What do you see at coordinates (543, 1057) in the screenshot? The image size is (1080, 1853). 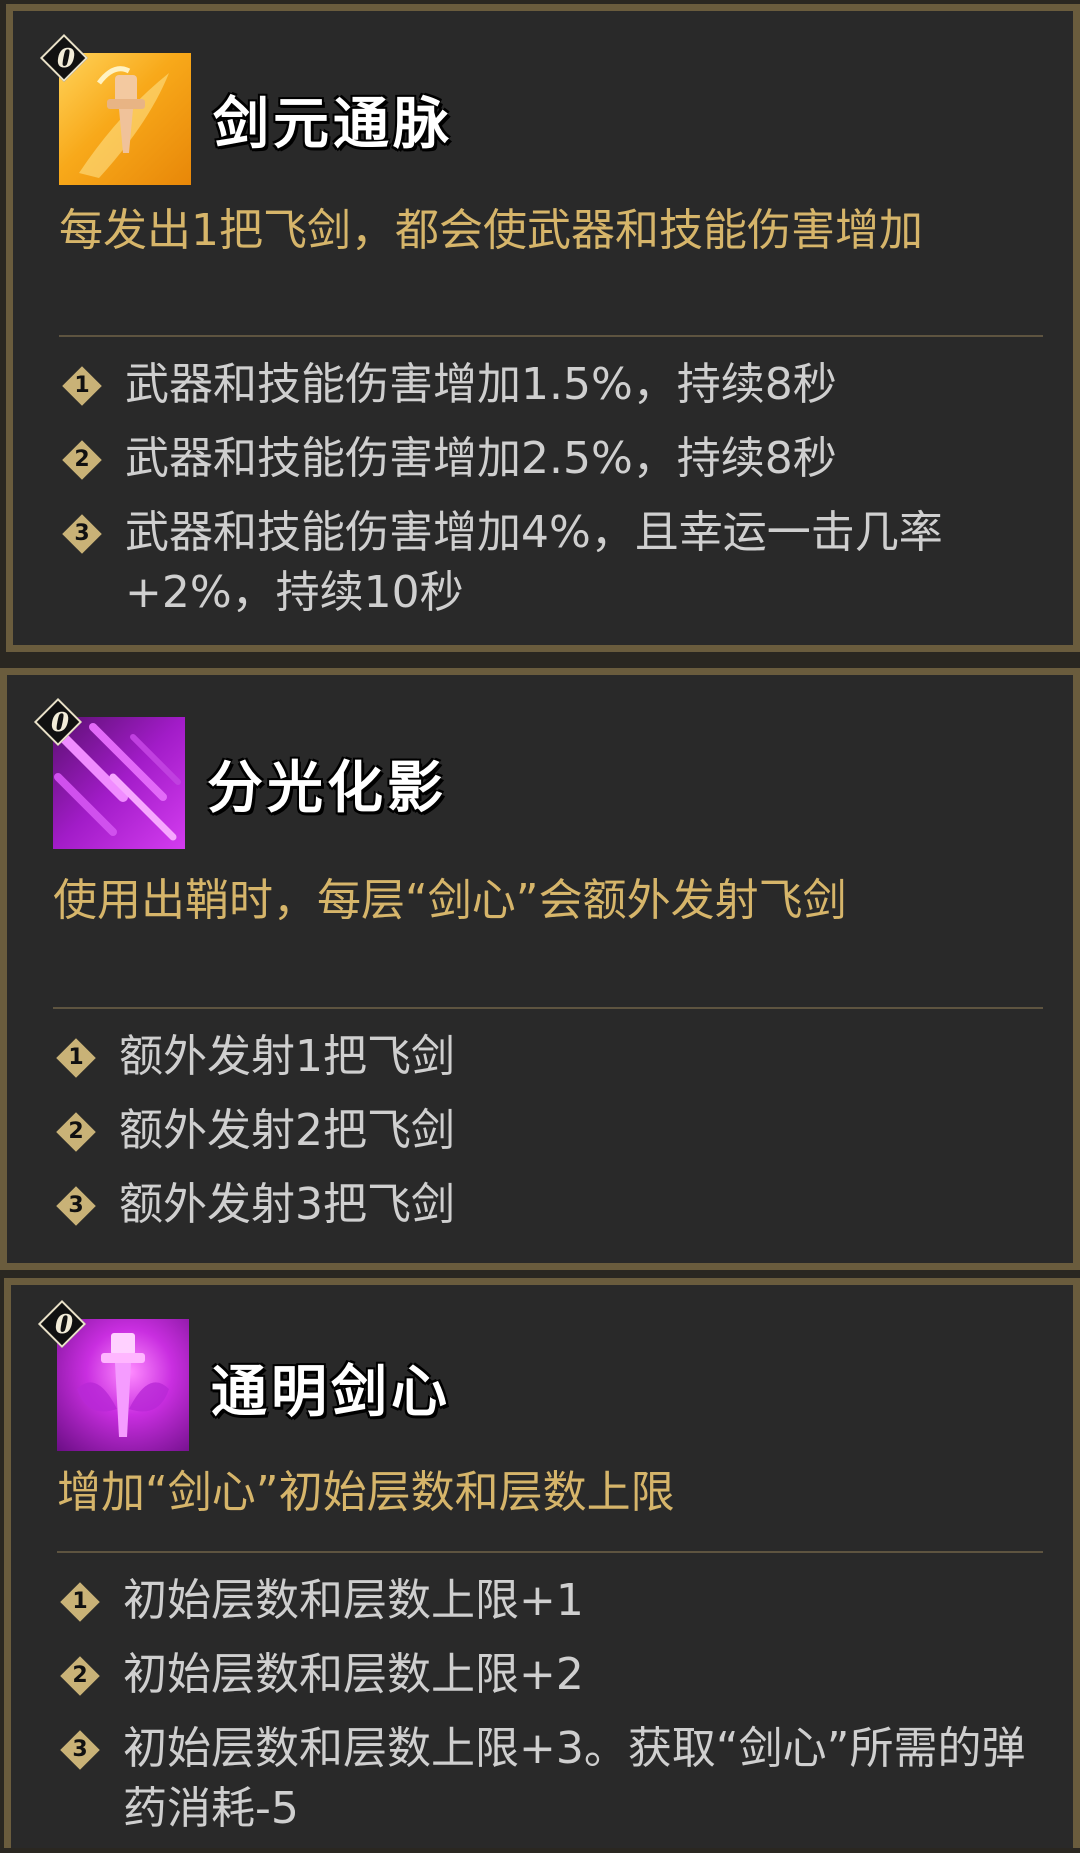 I see `level-item: 1 额外发射1把飞剑` at bounding box center [543, 1057].